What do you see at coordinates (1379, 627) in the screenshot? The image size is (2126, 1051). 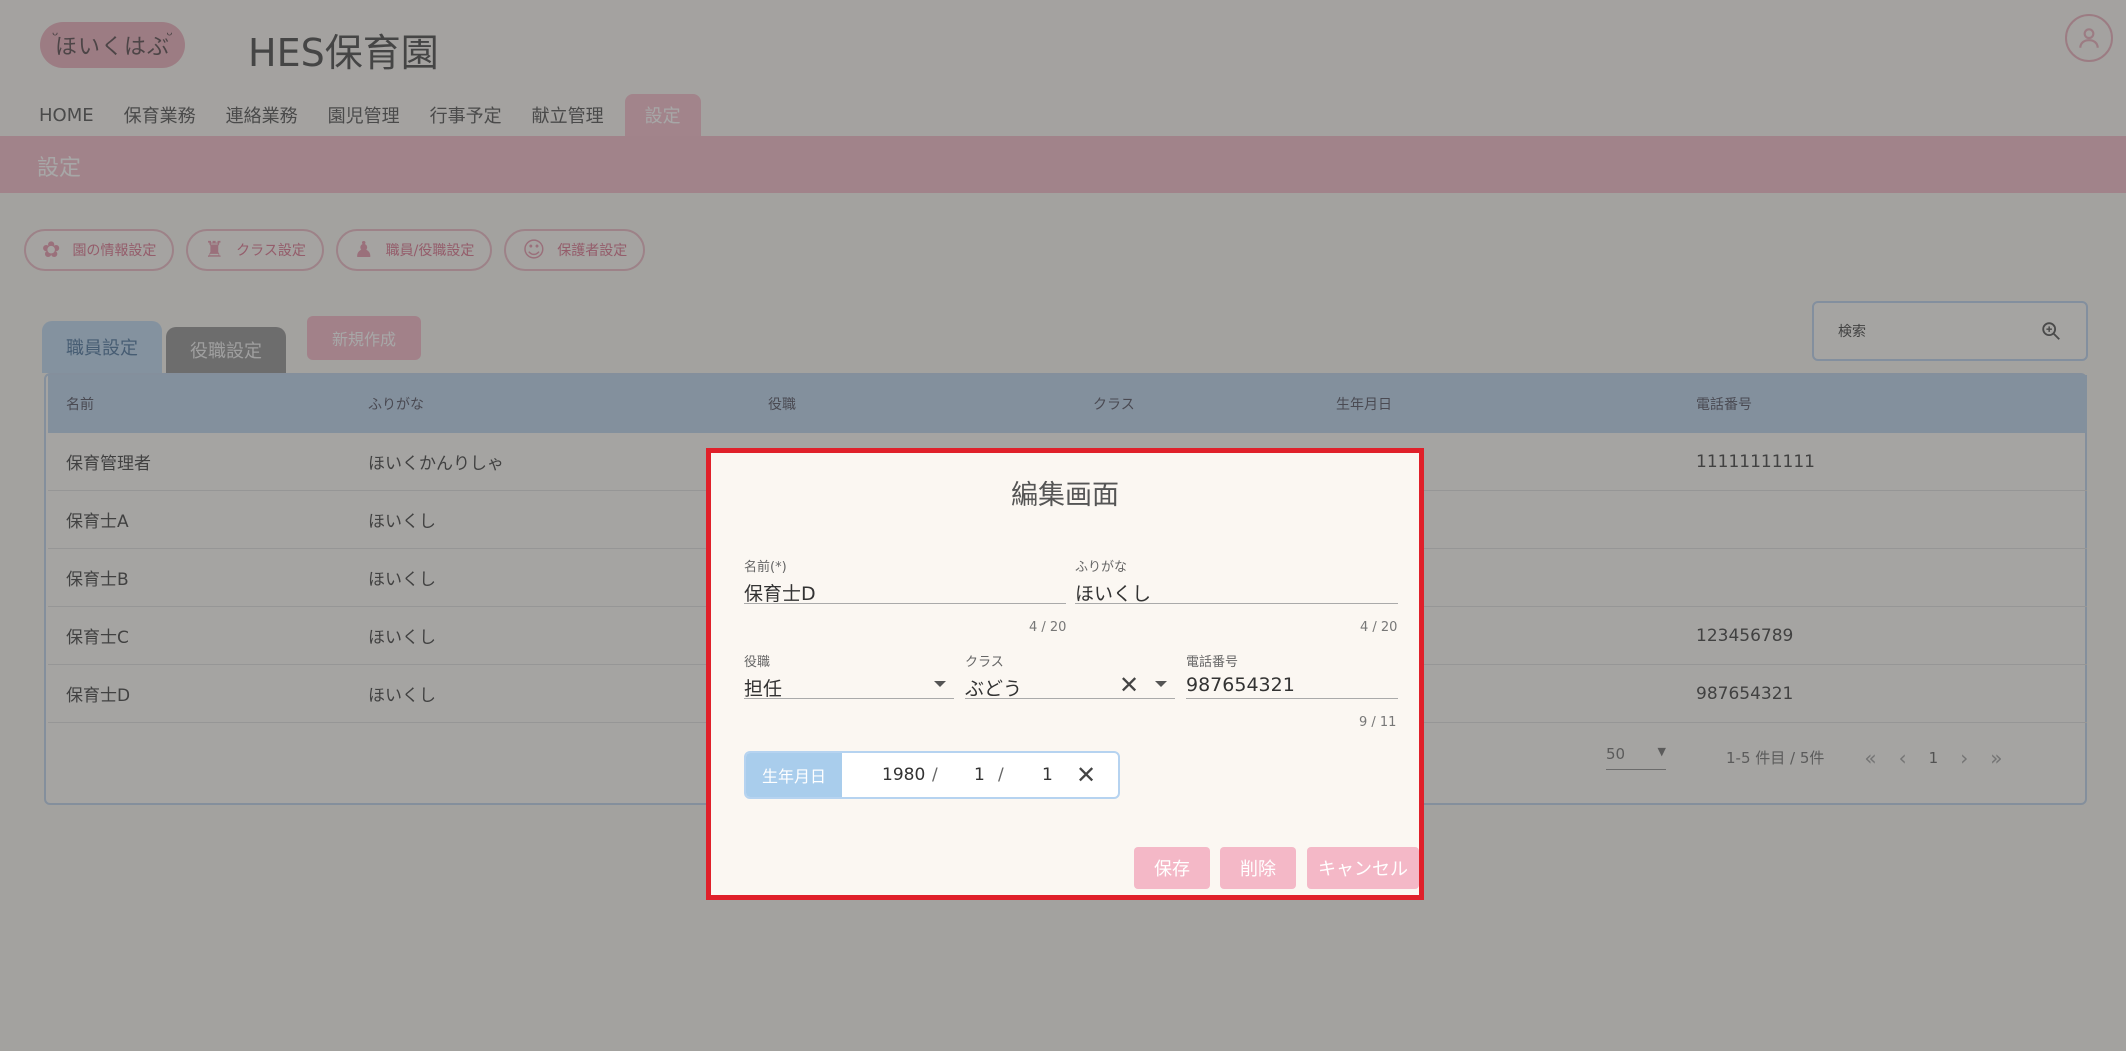 I see `kana-counter: 4 / 20` at bounding box center [1379, 627].